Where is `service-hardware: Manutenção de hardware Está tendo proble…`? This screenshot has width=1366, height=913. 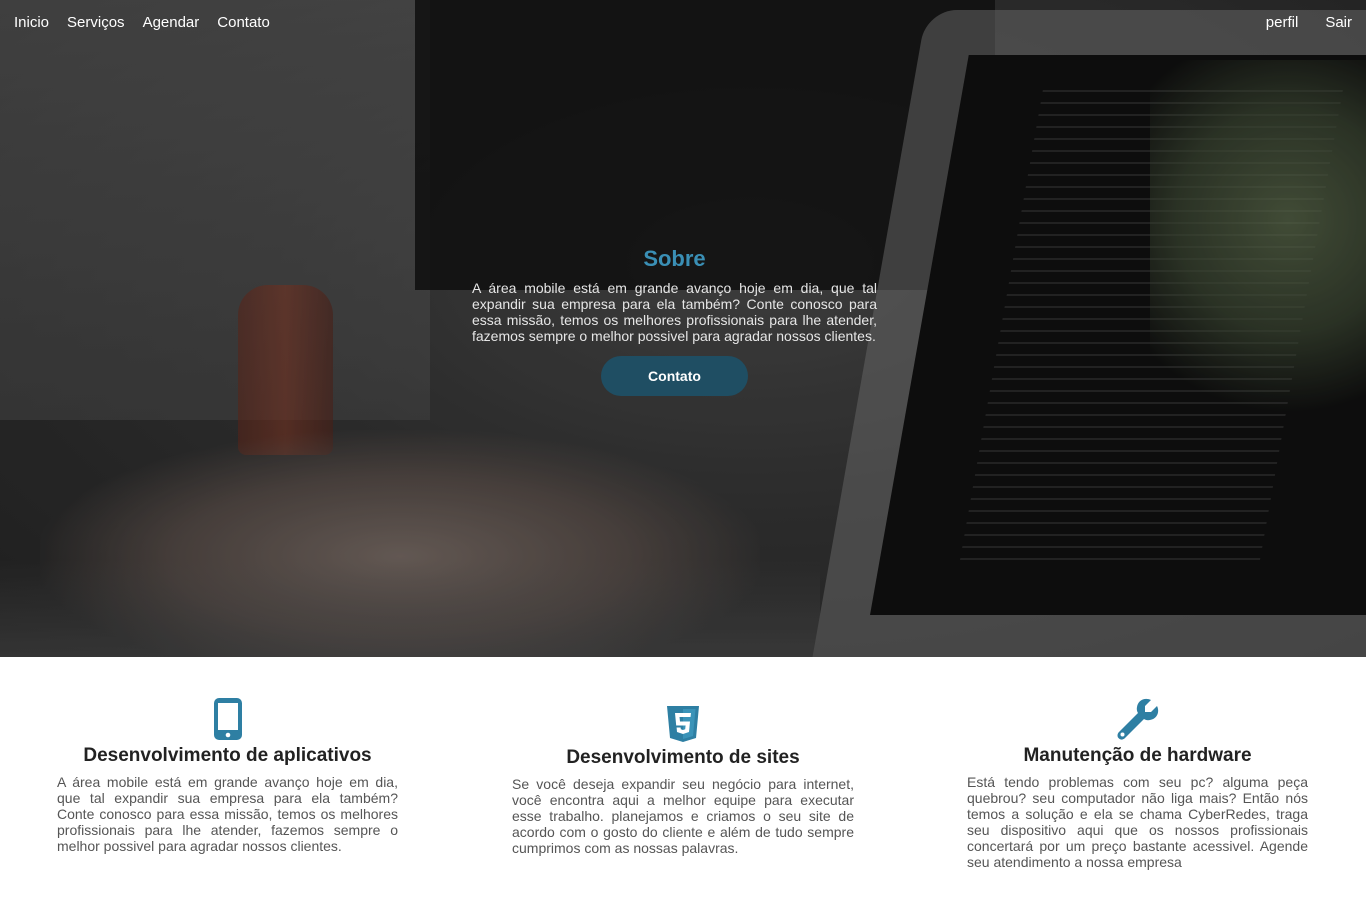 service-hardware: Manutenção de hardware Está tendo proble… is located at coordinates (1137, 783).